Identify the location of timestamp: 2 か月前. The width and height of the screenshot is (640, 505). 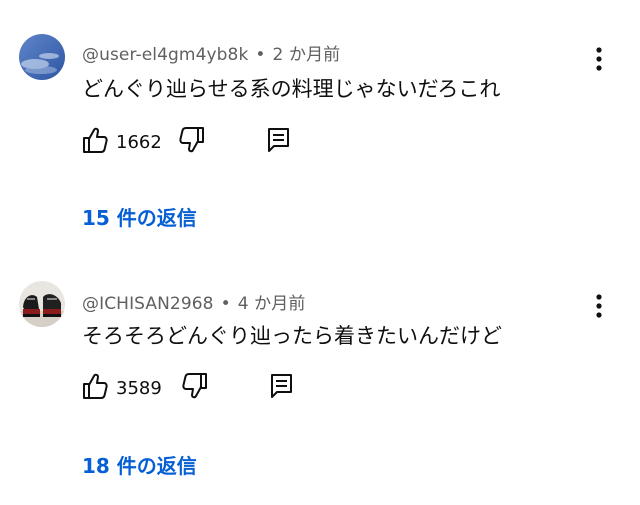
(307, 55).